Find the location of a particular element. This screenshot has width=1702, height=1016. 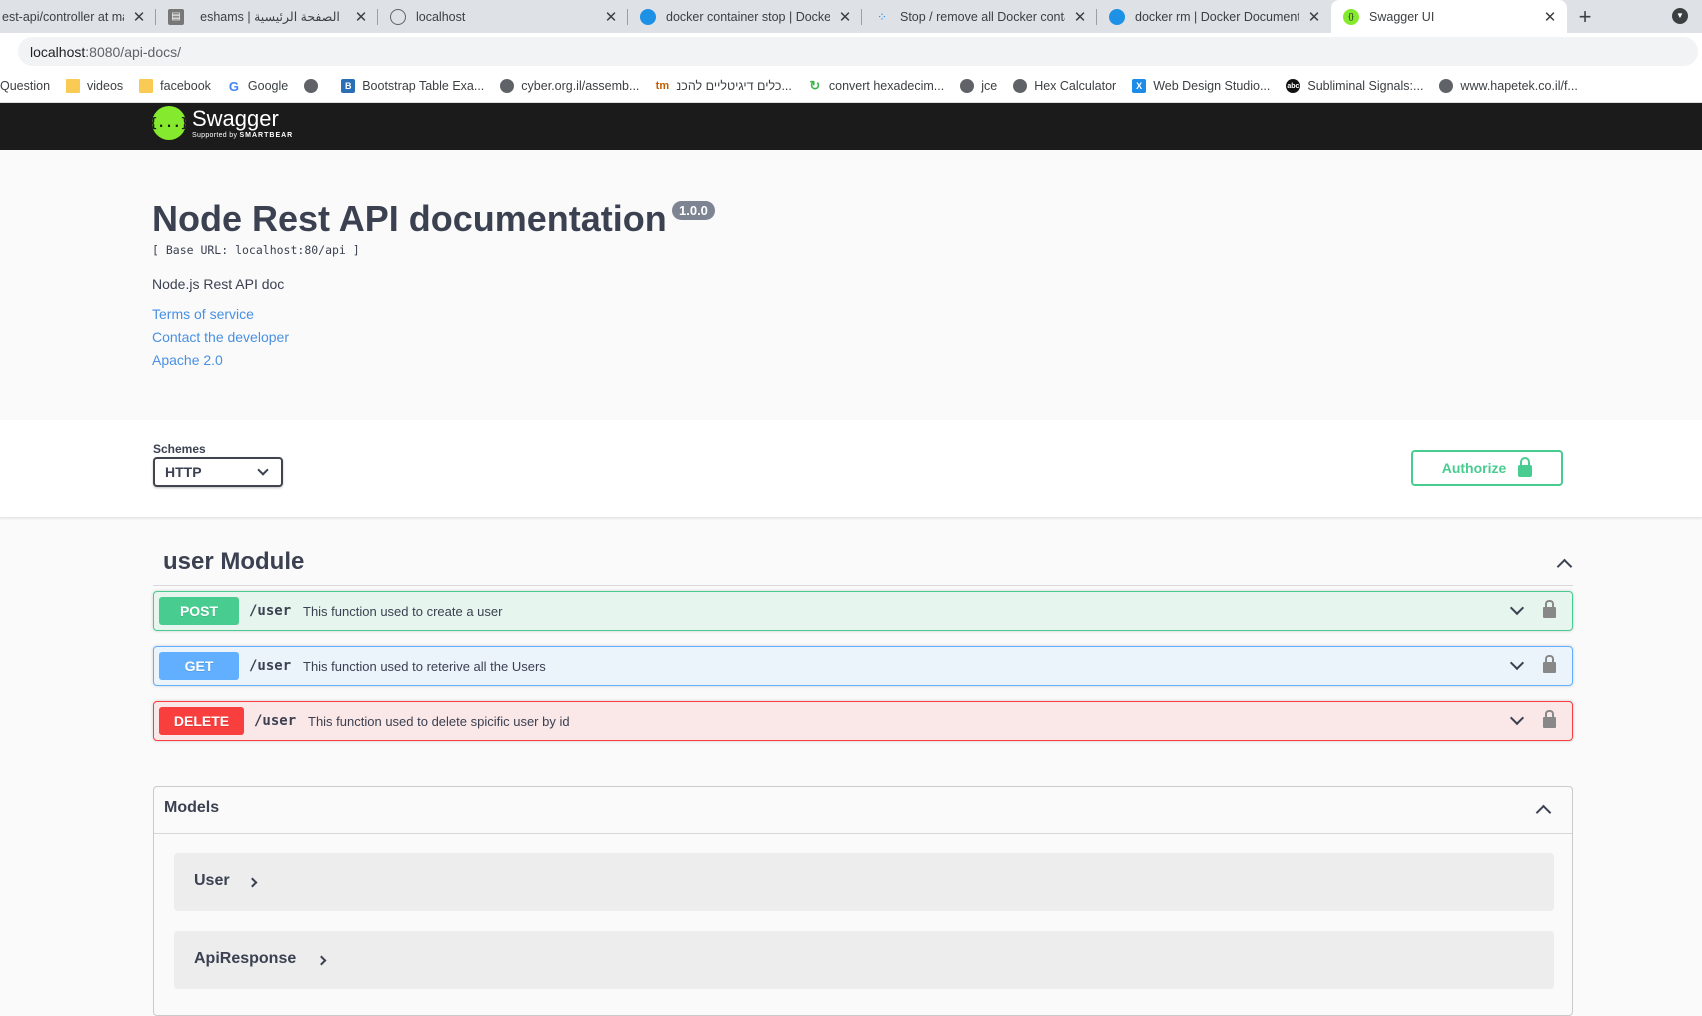

new-tab-plus-icon: + is located at coordinates (1585, 17).